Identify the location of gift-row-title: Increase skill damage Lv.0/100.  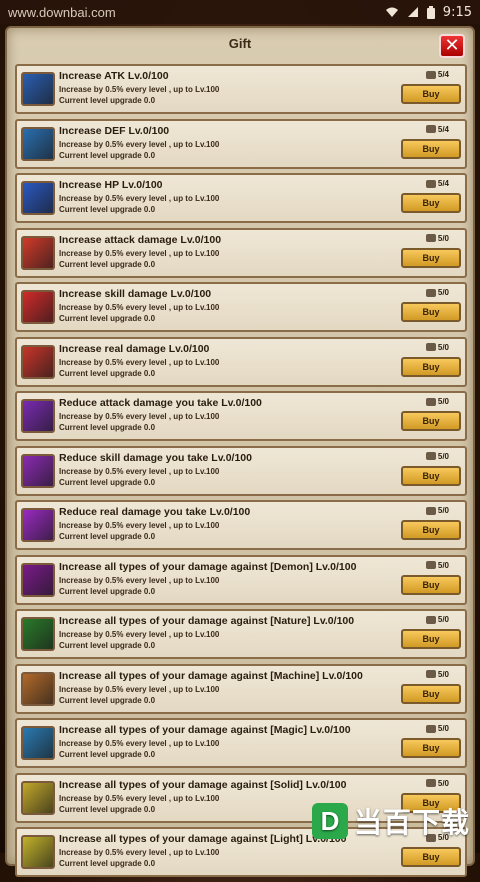
(135, 294).